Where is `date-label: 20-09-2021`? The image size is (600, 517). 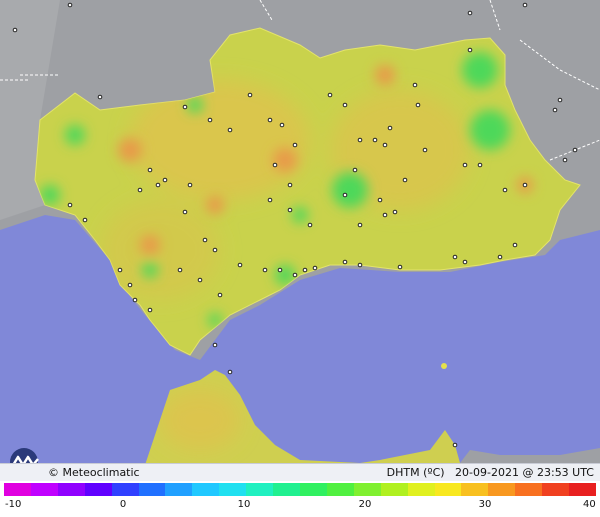 date-label: 20-09-2021 is located at coordinates (487, 472).